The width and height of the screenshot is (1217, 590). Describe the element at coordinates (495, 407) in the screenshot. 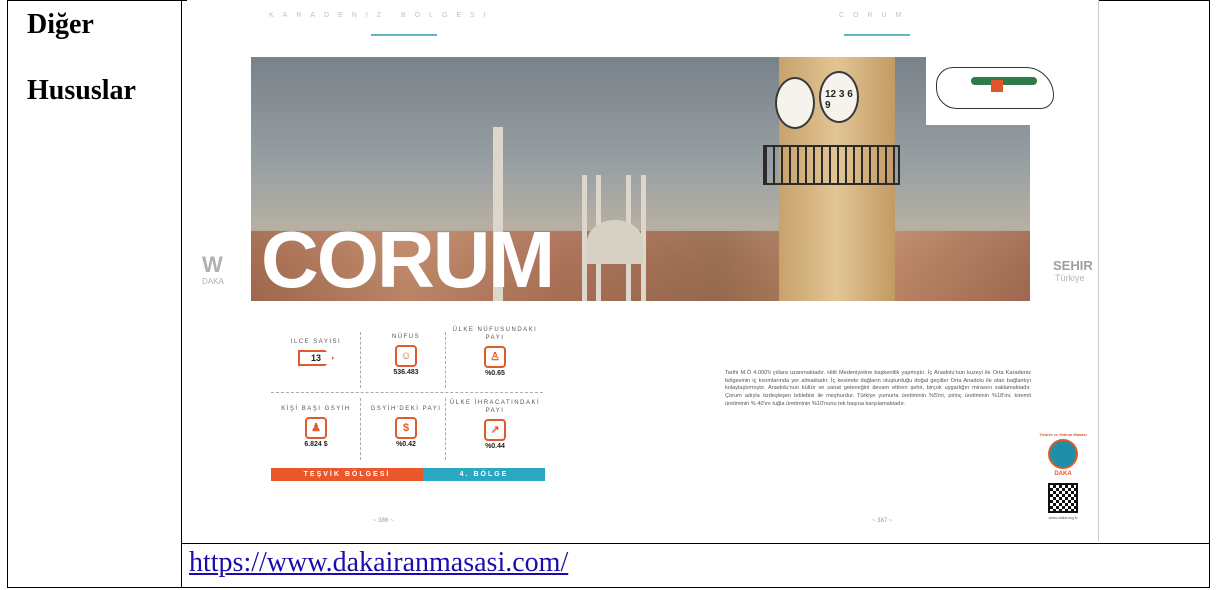

I see `stat-label: ÜLKE İHRACATINDAKİ PAYI` at that location.